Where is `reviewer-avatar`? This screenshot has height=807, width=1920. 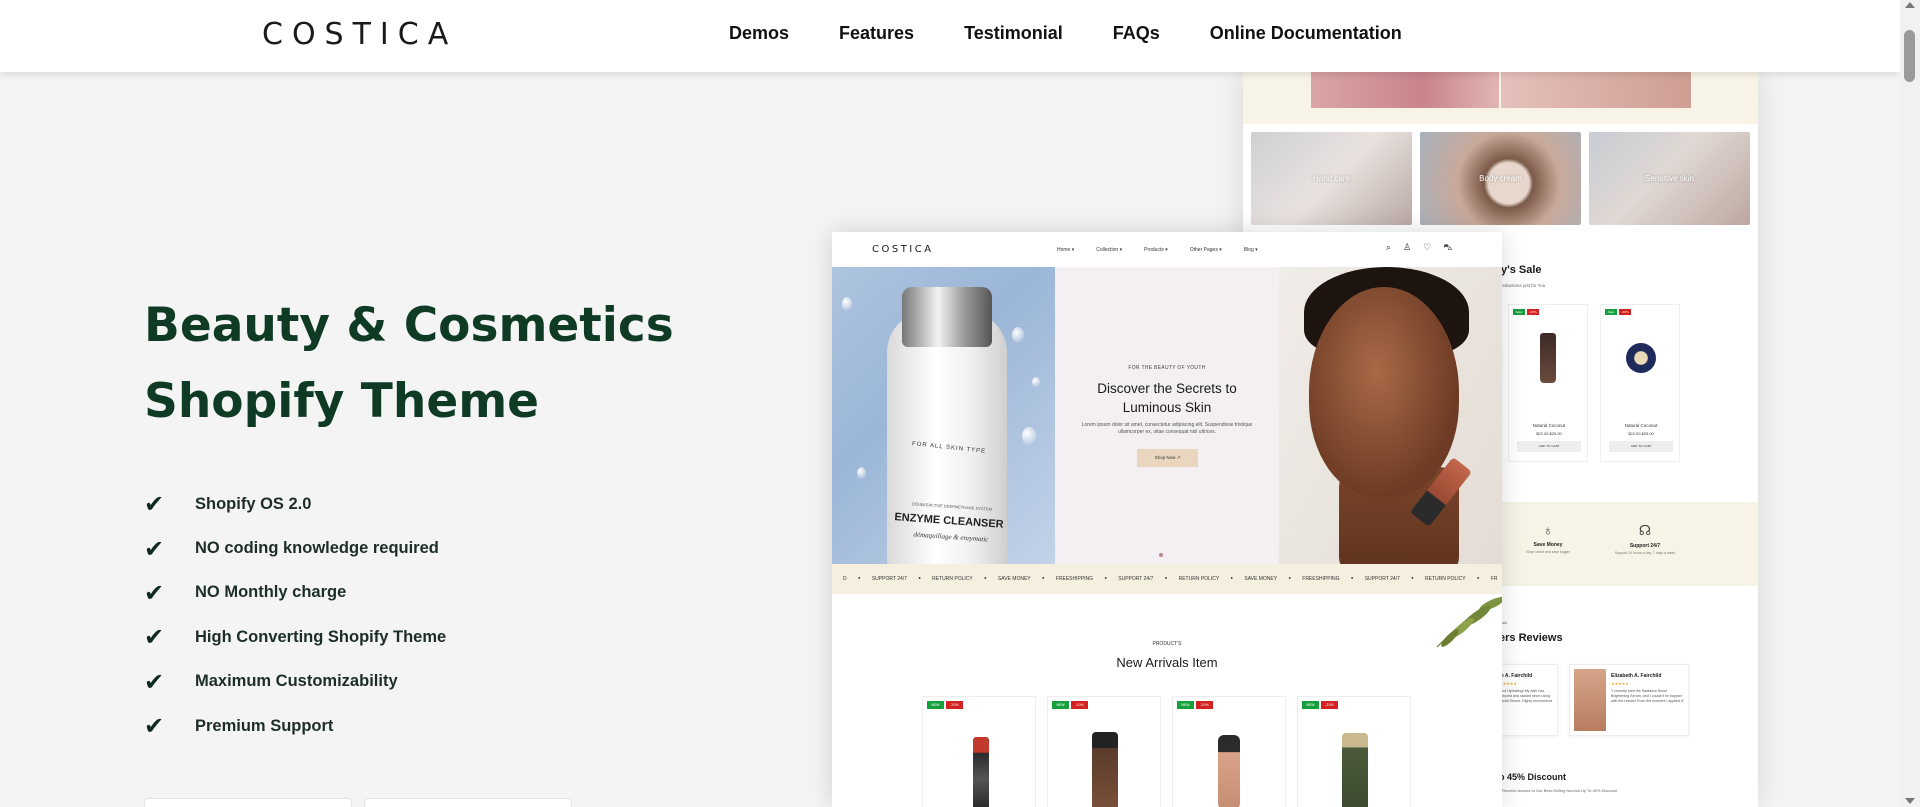
reviewer-avatar is located at coordinates (1590, 700).